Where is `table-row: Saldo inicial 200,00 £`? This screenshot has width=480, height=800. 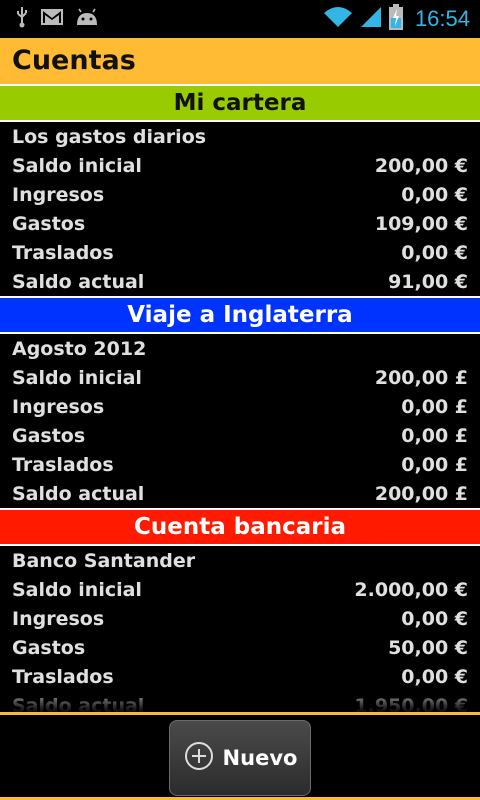
table-row: Saldo inicial 200,00 £ is located at coordinates (240, 377).